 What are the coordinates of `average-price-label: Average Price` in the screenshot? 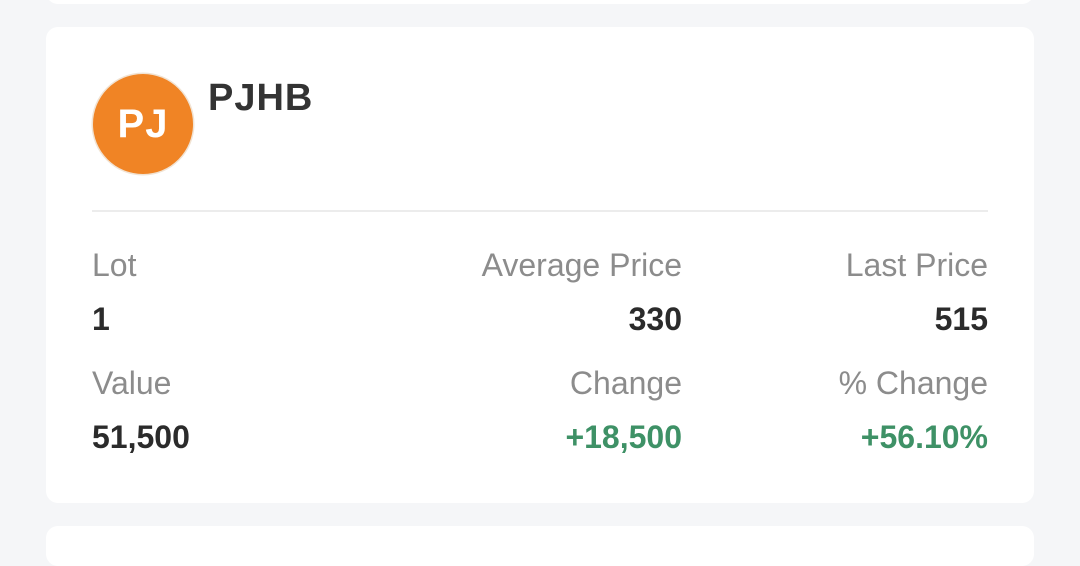 It's located at (581, 265).